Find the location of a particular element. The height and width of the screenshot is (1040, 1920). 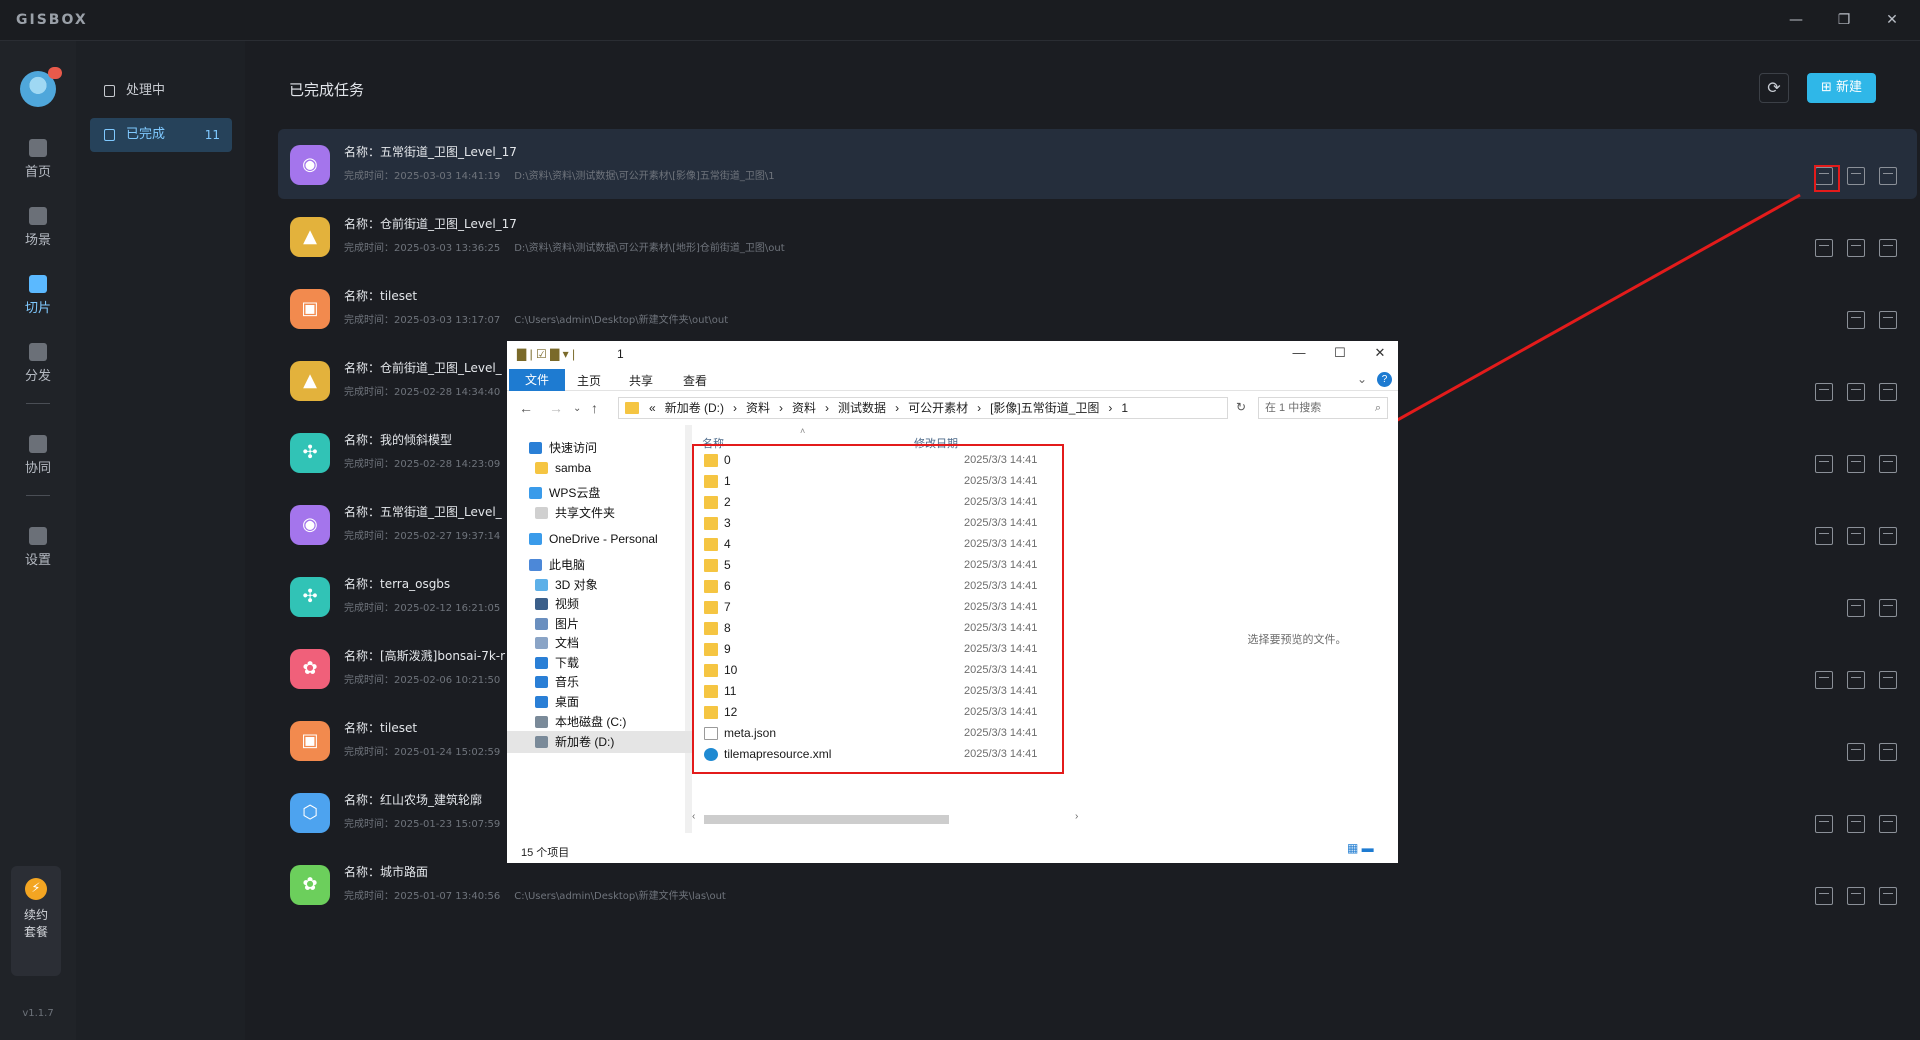

file-row: 8 2025/3/3 14:41 is located at coordinates (884, 628).